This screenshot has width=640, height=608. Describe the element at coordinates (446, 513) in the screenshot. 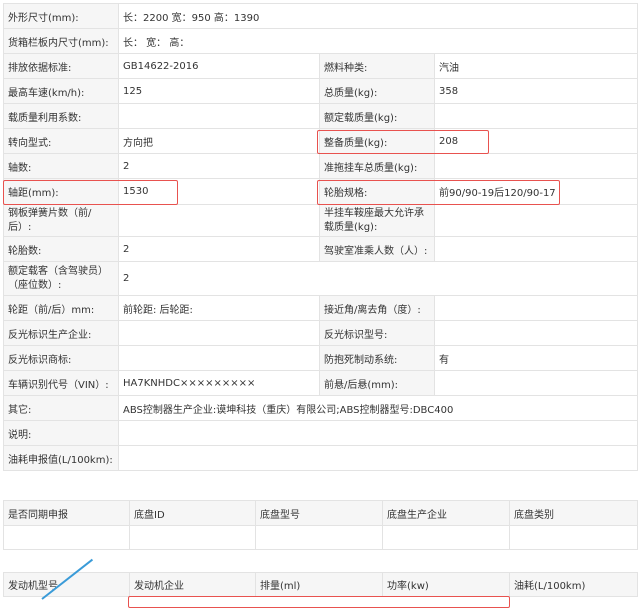

I see `chassis-header-manufacturer: 底盘生产企业` at that location.